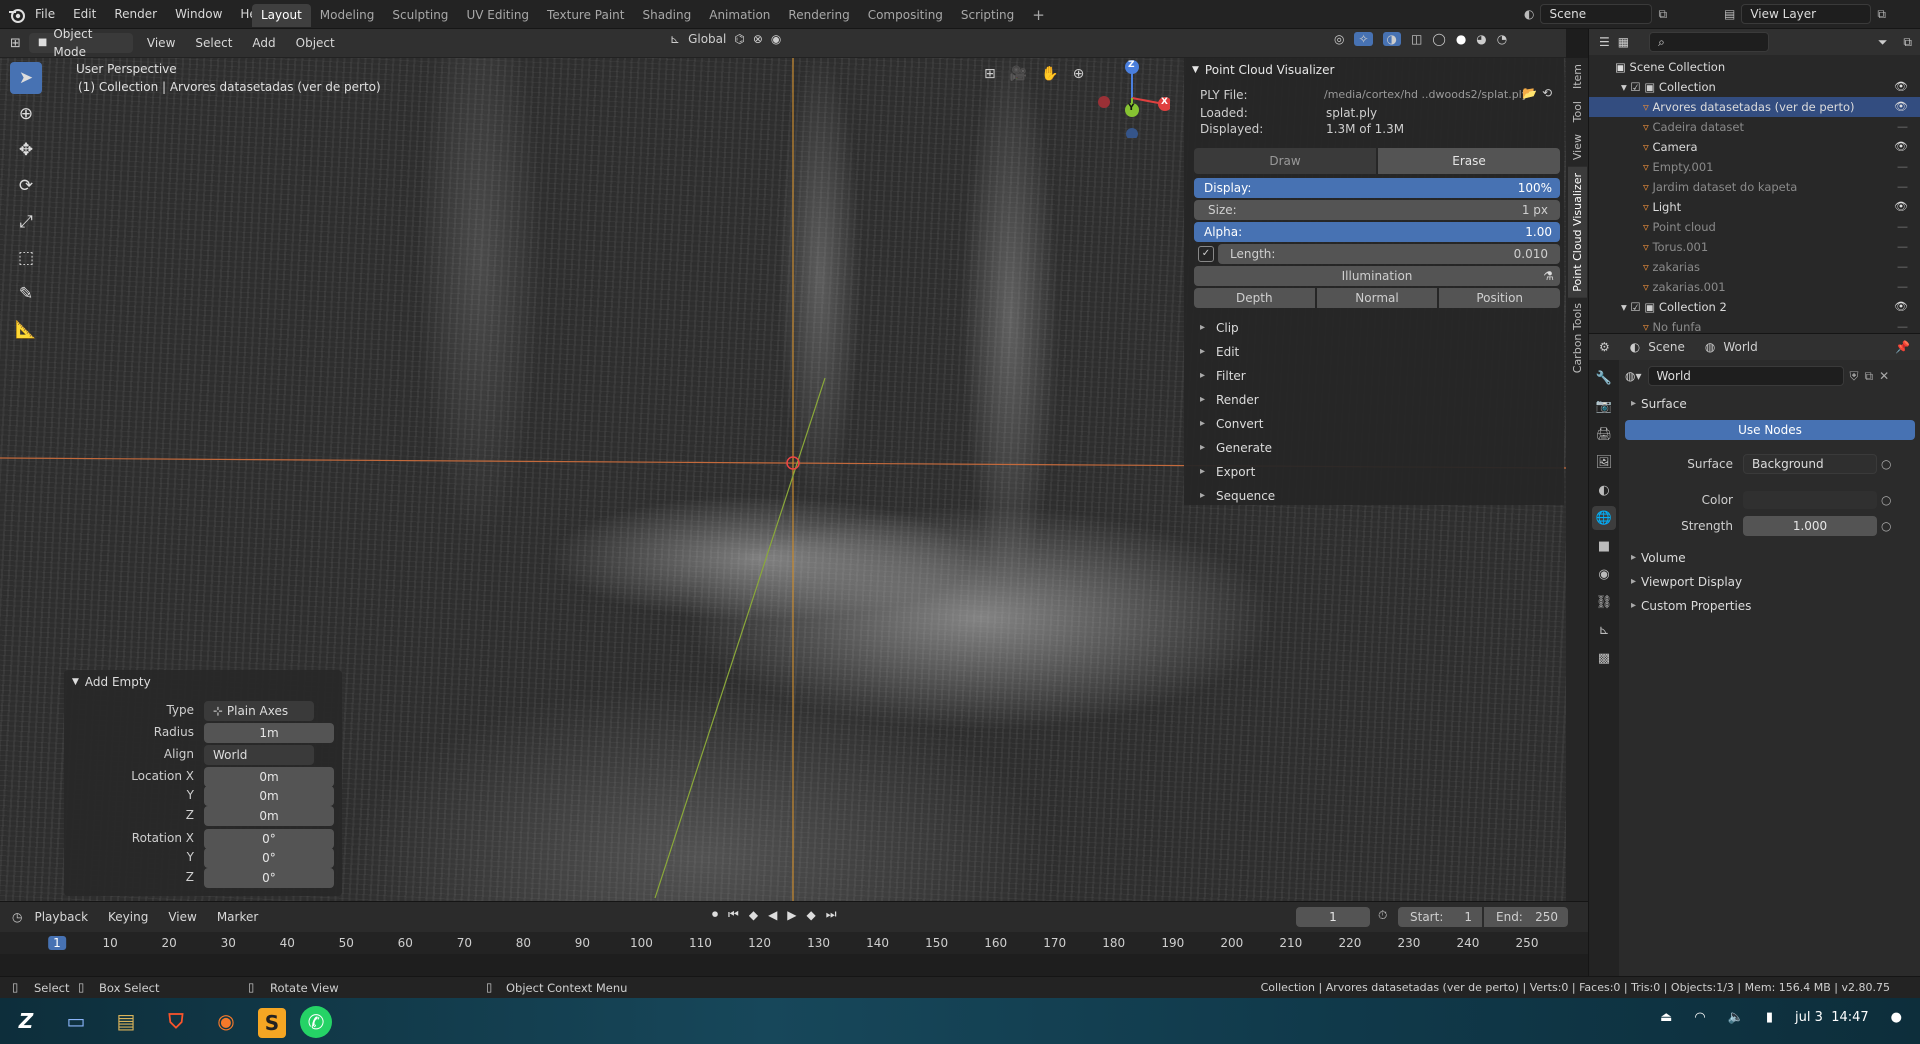 The image size is (1920, 1044). What do you see at coordinates (1754, 307) in the screenshot?
I see `outliner-item: ▾ ☑ ▣ Collection 2 👁` at bounding box center [1754, 307].